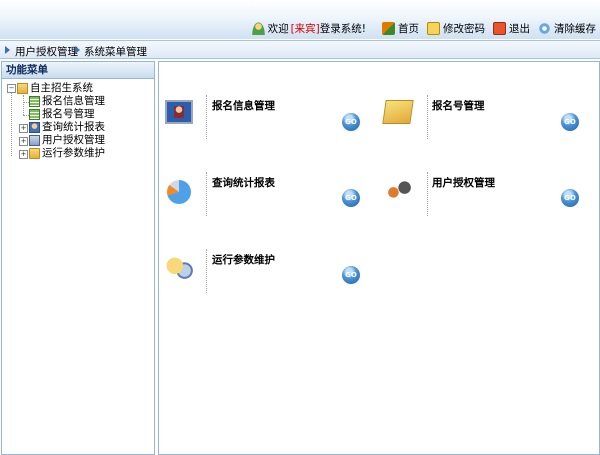 The height and width of the screenshot is (455, 600). Describe the element at coordinates (179, 192) in the screenshot. I see `pie-chart-icon` at that location.